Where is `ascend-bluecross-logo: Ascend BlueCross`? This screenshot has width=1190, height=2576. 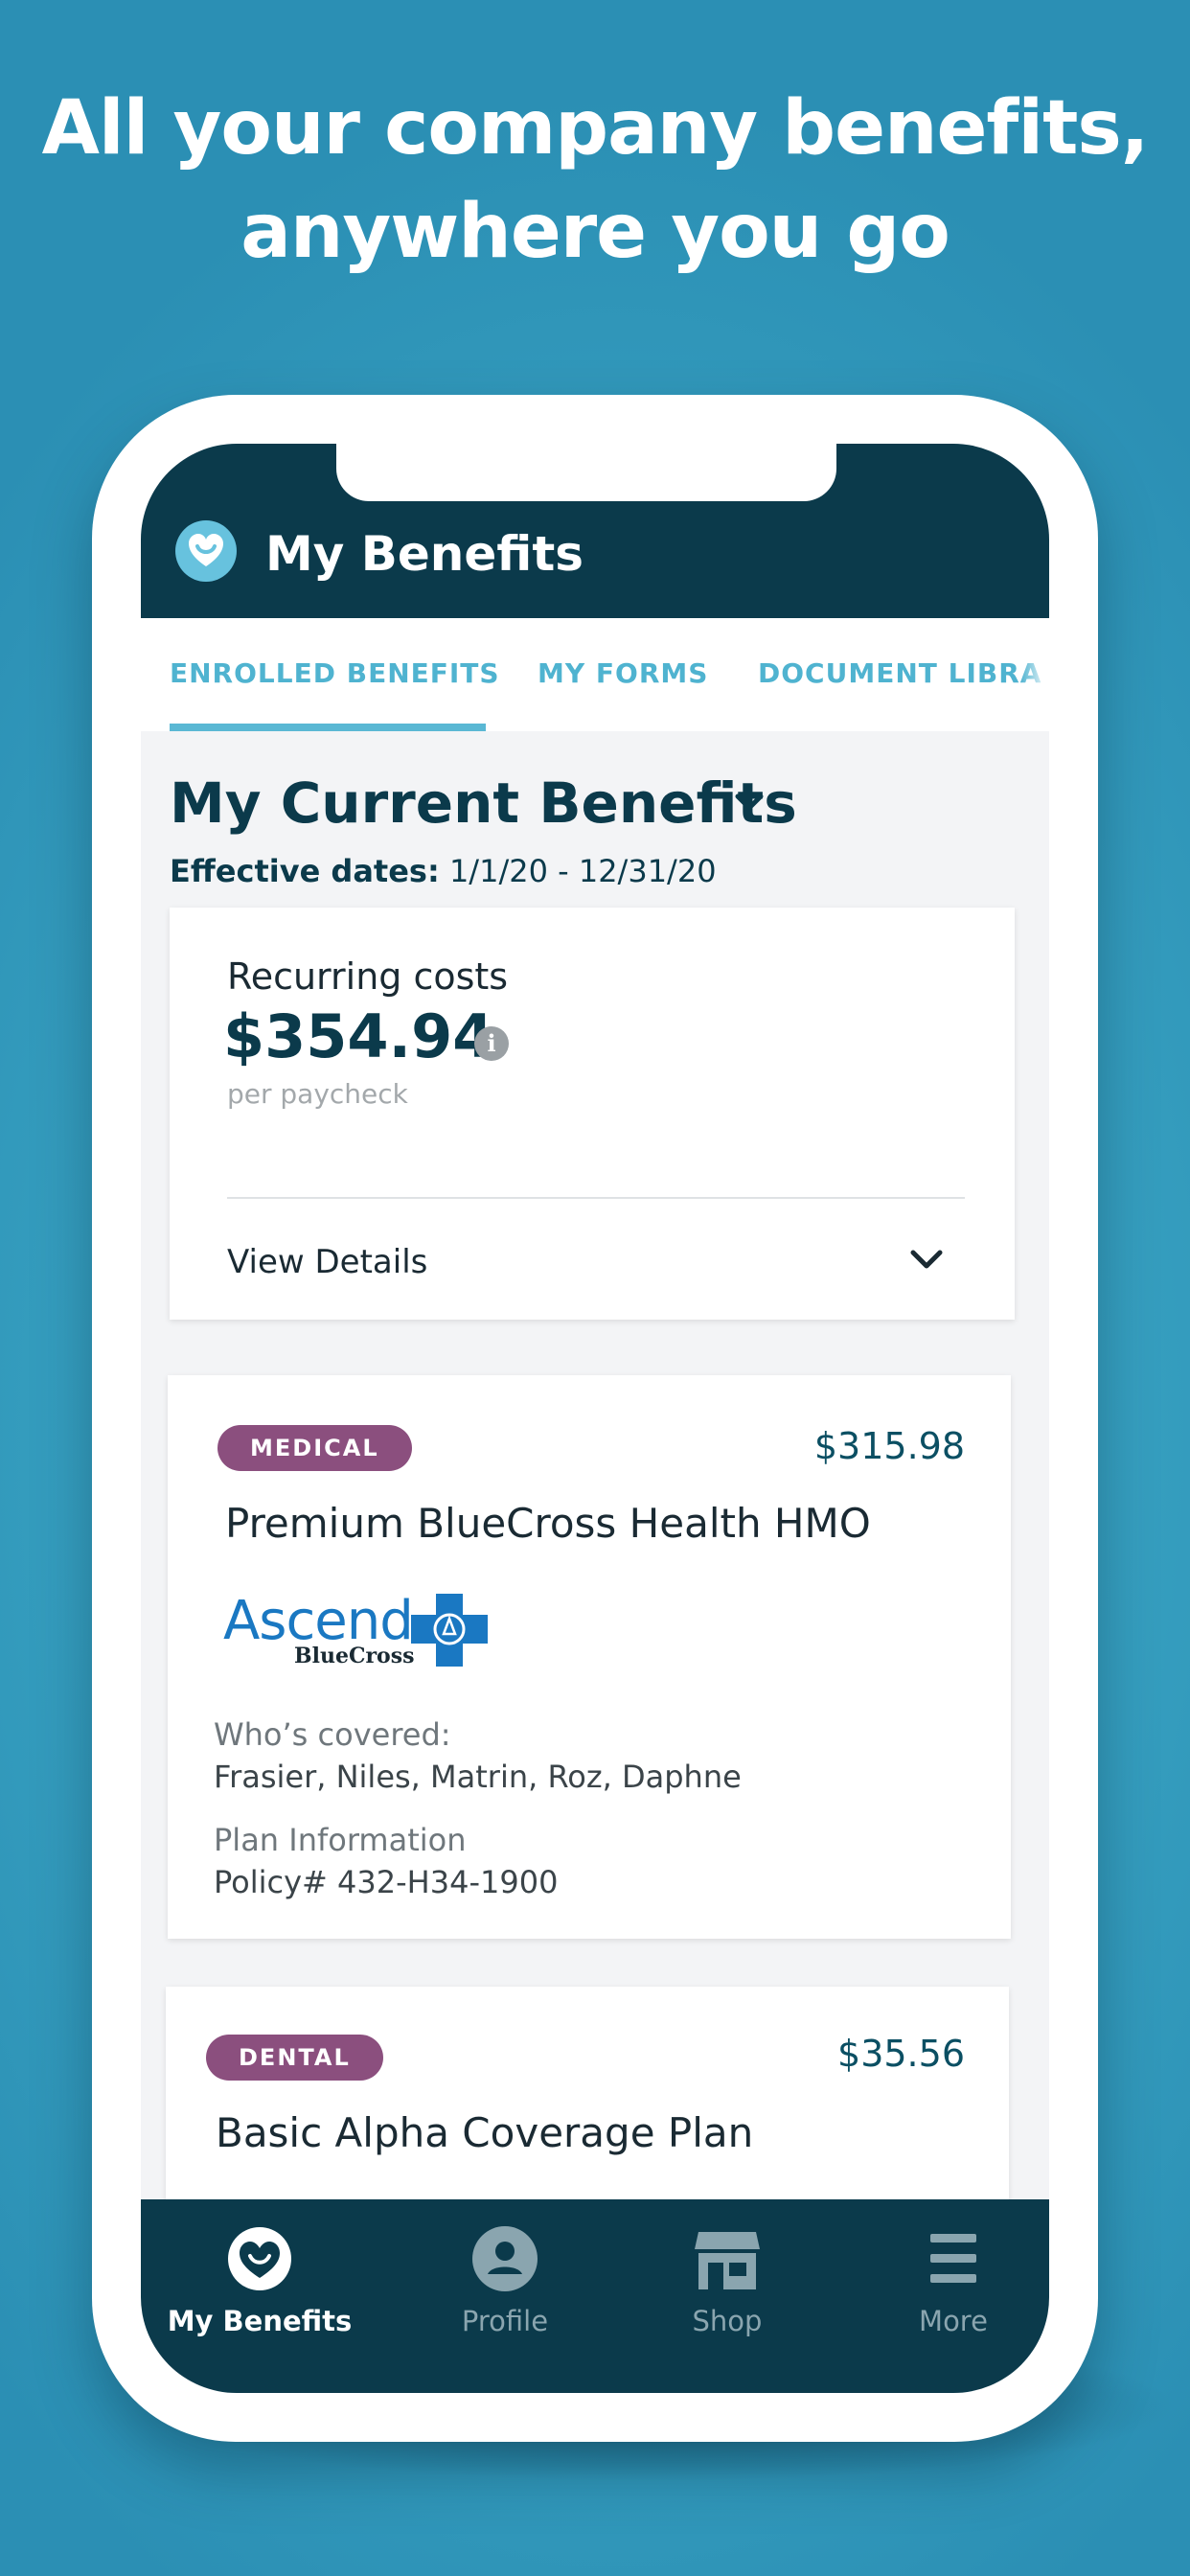 ascend-bluecross-logo: Ascend BlueCross is located at coordinates (367, 1630).